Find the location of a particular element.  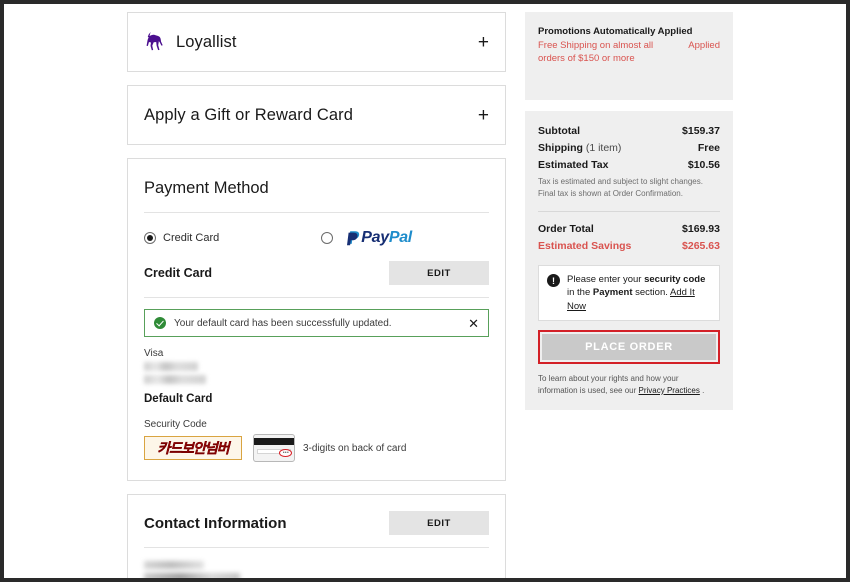

redacted-card-number is located at coordinates (171, 366).